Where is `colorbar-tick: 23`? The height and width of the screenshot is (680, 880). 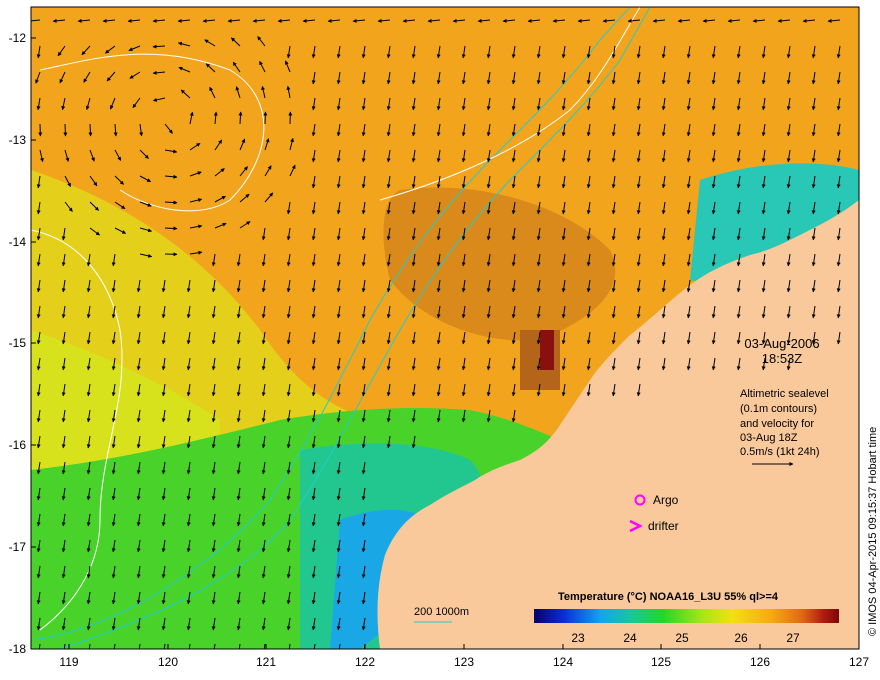 colorbar-tick: 23 is located at coordinates (578, 638).